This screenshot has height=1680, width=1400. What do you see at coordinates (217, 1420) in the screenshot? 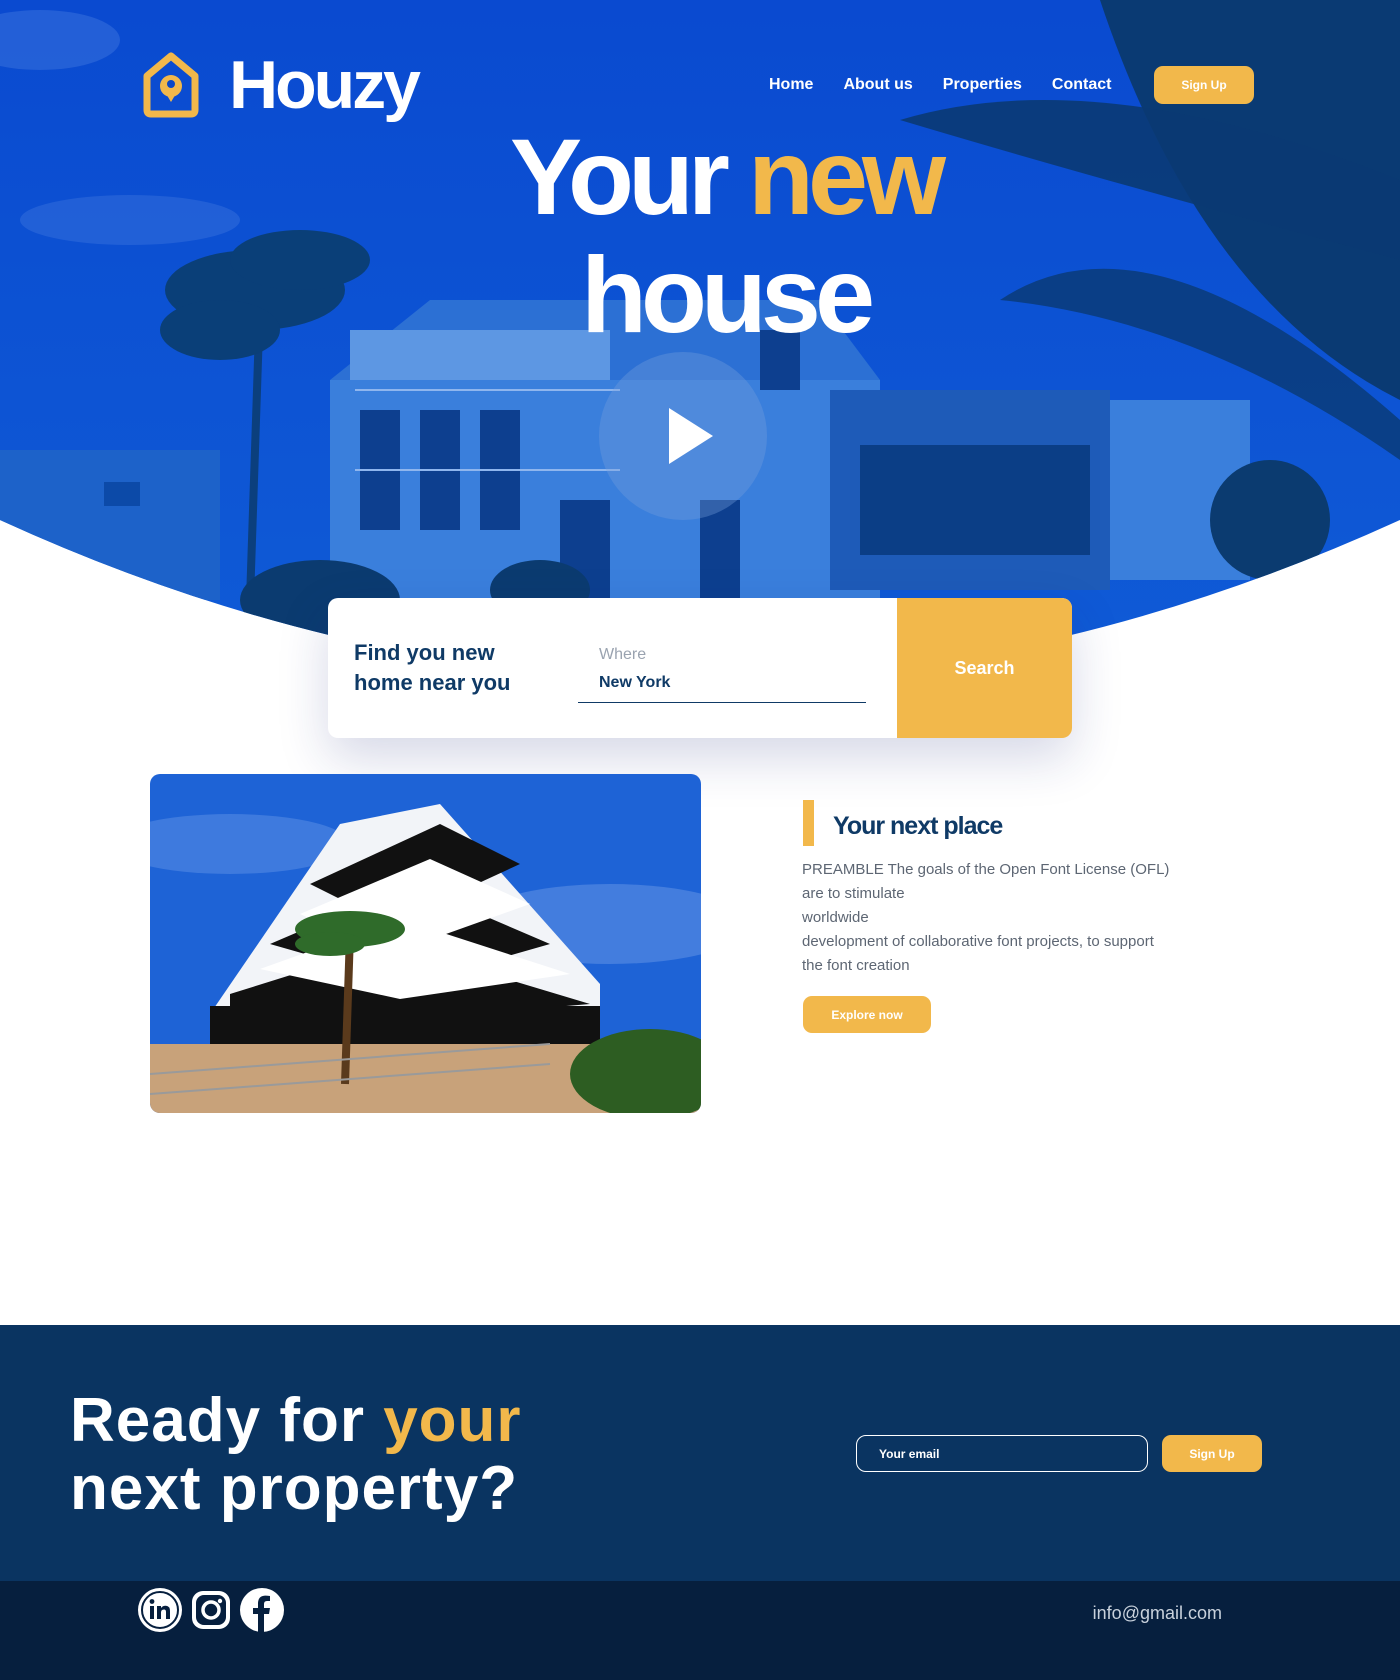
I see `cta-headline-part1: Ready for` at bounding box center [217, 1420].